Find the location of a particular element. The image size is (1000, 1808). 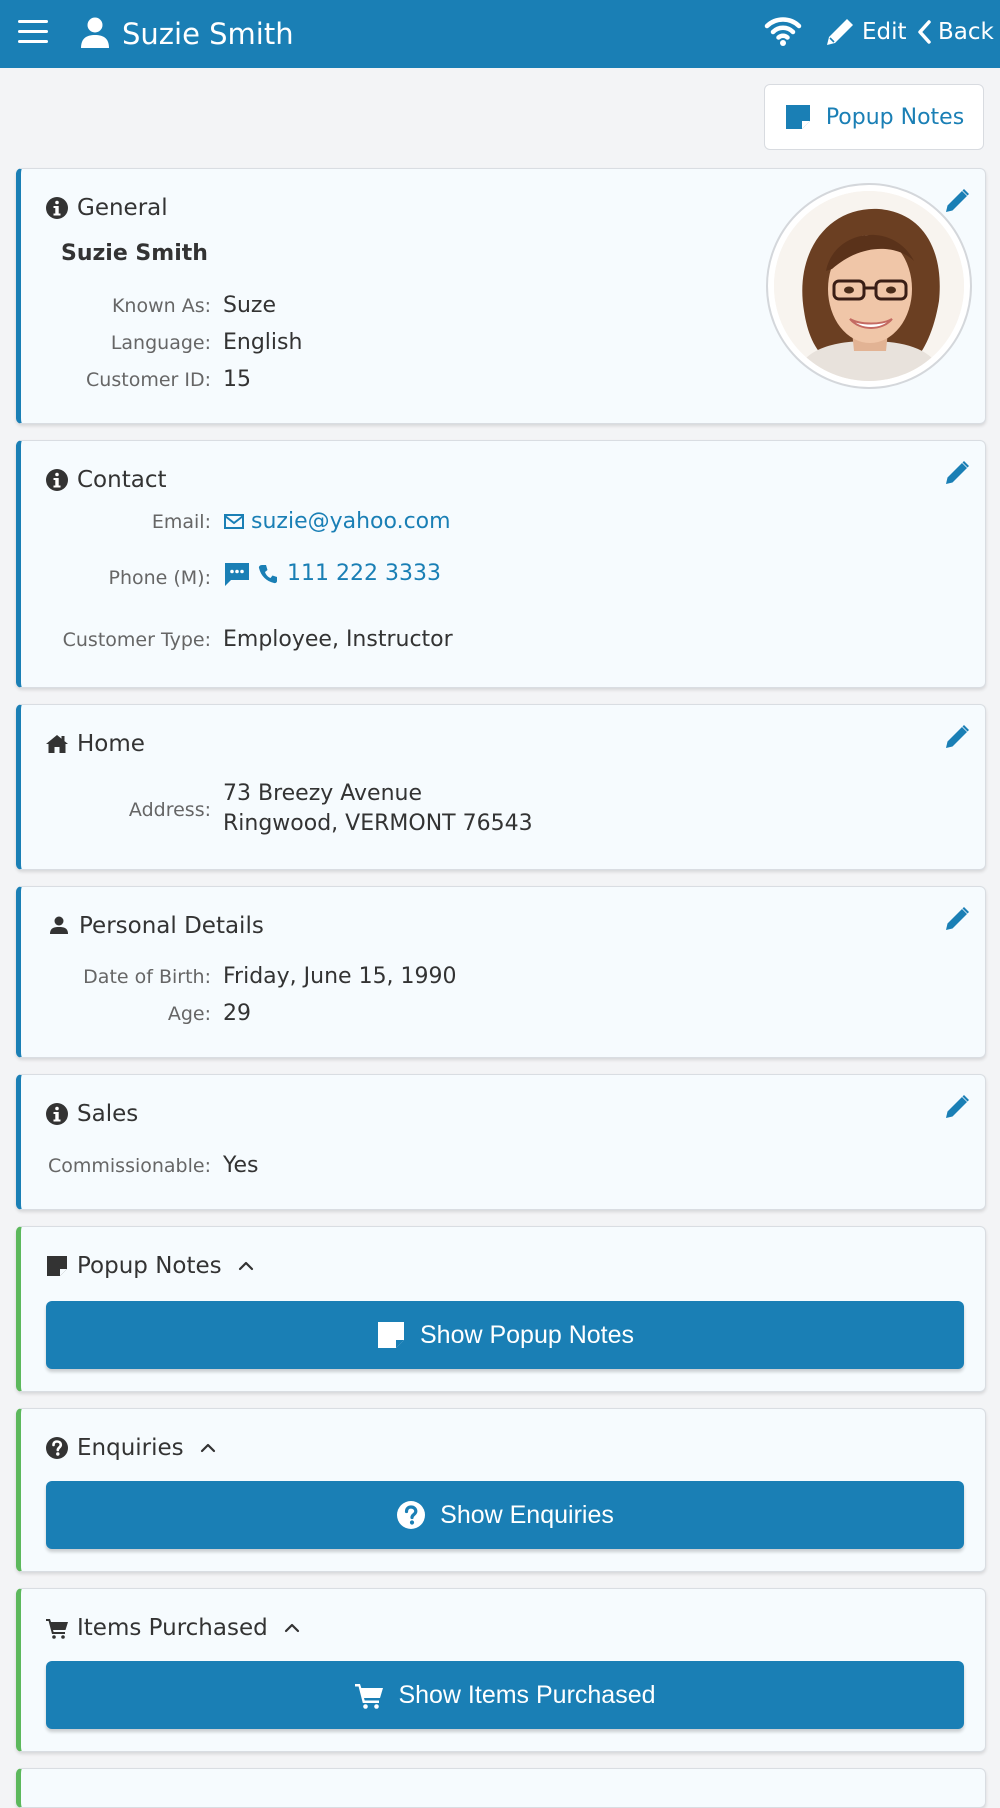

customer-id-value: 15 is located at coordinates (237, 379).